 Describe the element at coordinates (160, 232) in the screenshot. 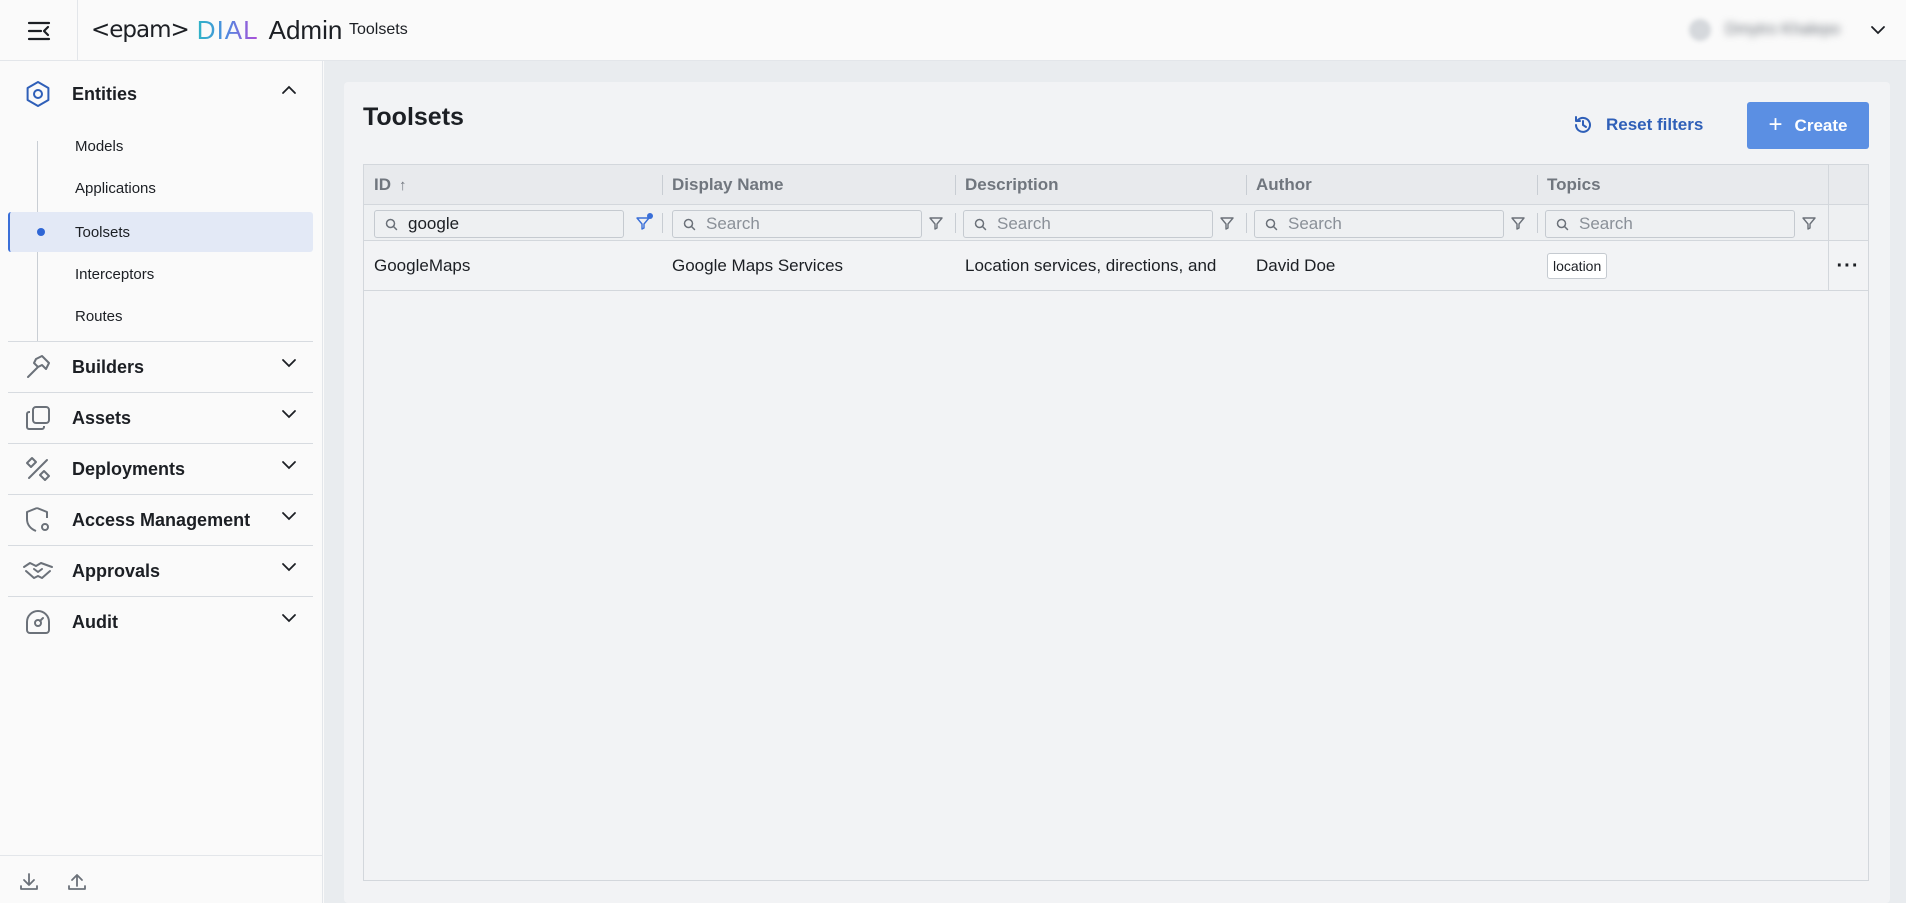

I see `sidebar-item-toolsets: Toolsets` at that location.